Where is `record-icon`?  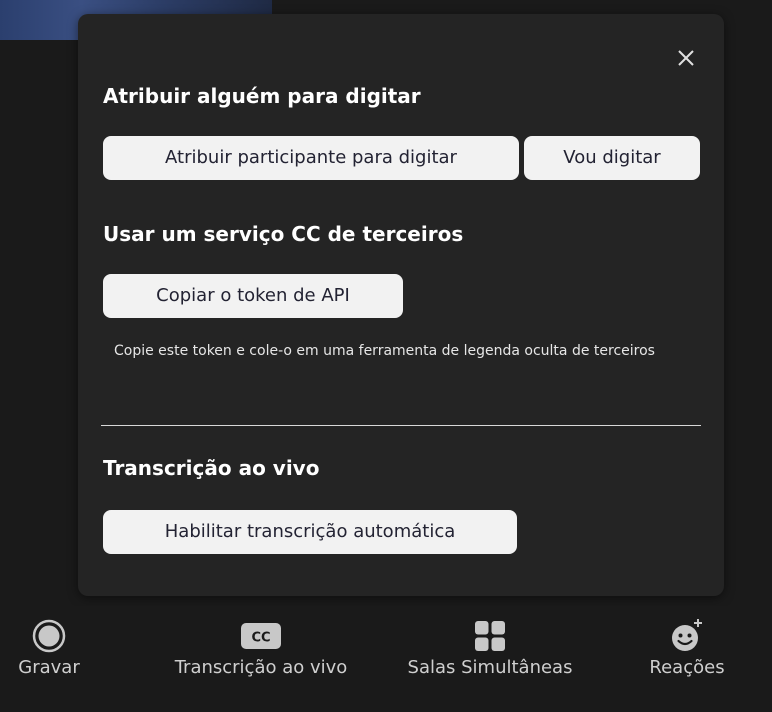
record-icon is located at coordinates (49, 636).